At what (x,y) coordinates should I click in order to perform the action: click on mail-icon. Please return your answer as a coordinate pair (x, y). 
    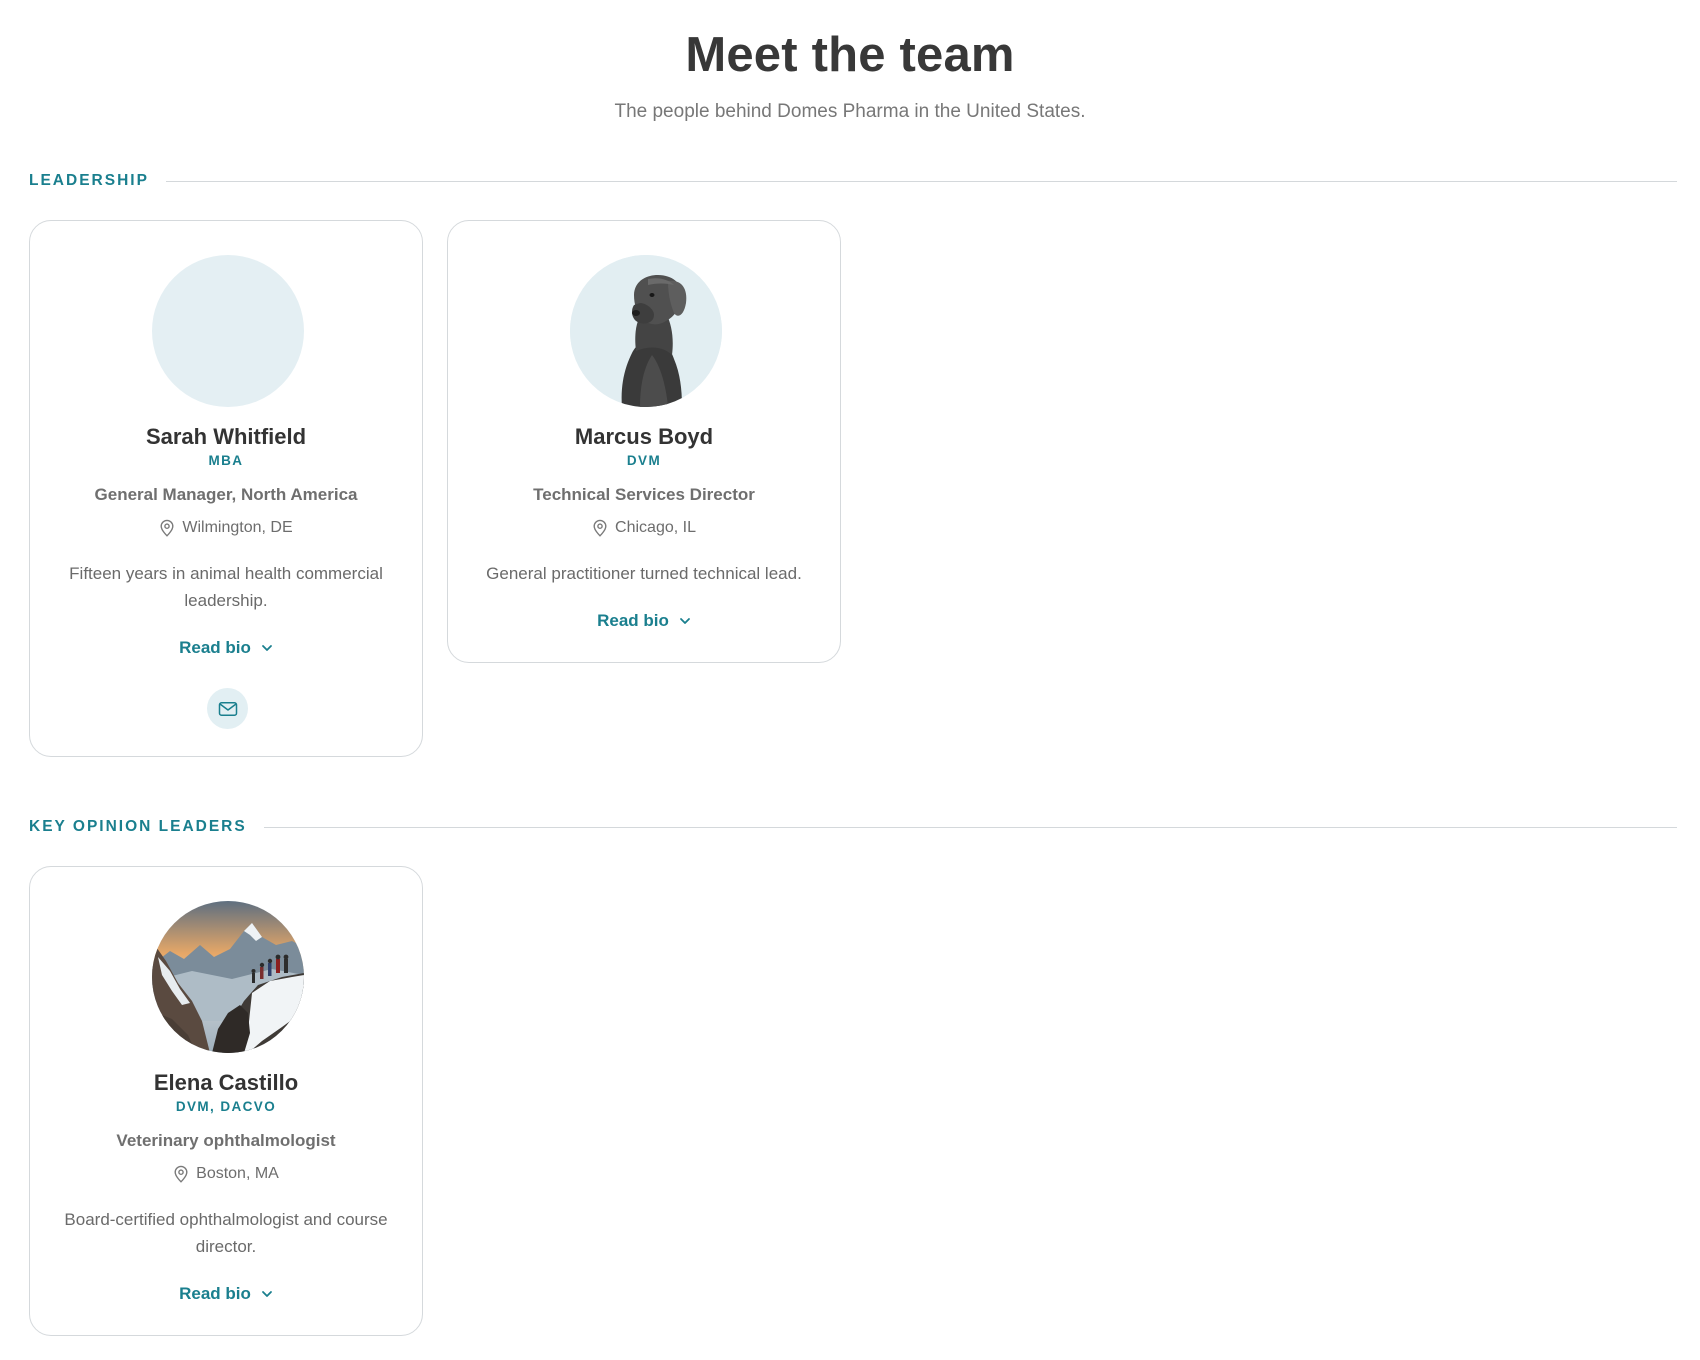
    Looking at the image, I should click on (228, 709).